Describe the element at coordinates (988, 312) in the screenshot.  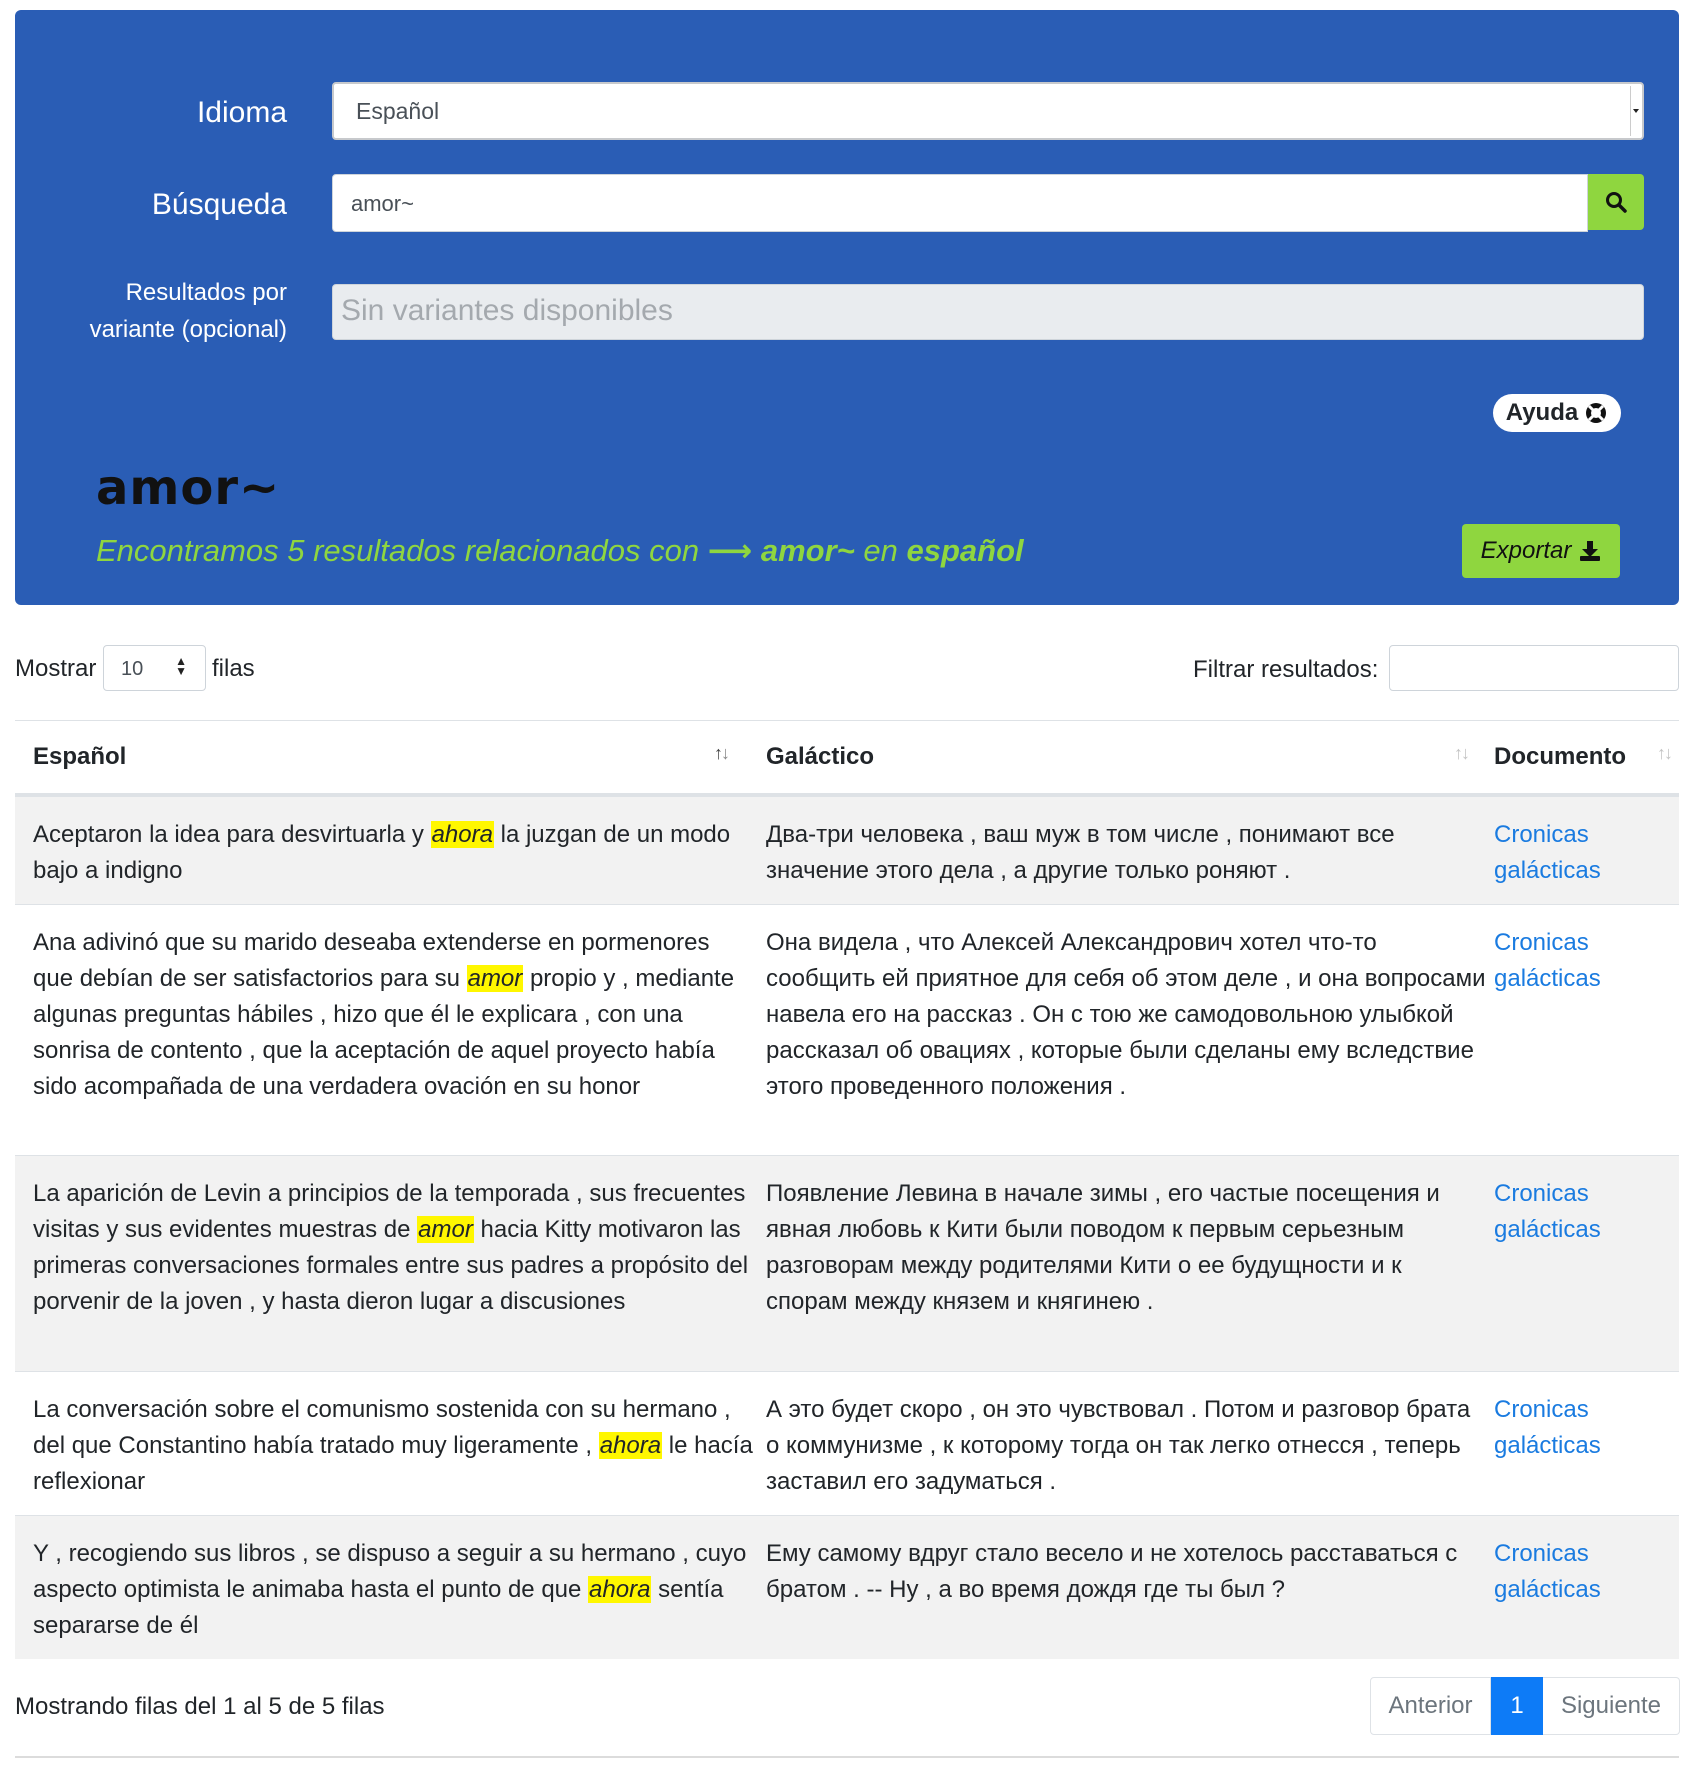
I see `variants-input: Sin variantes disponibles` at that location.